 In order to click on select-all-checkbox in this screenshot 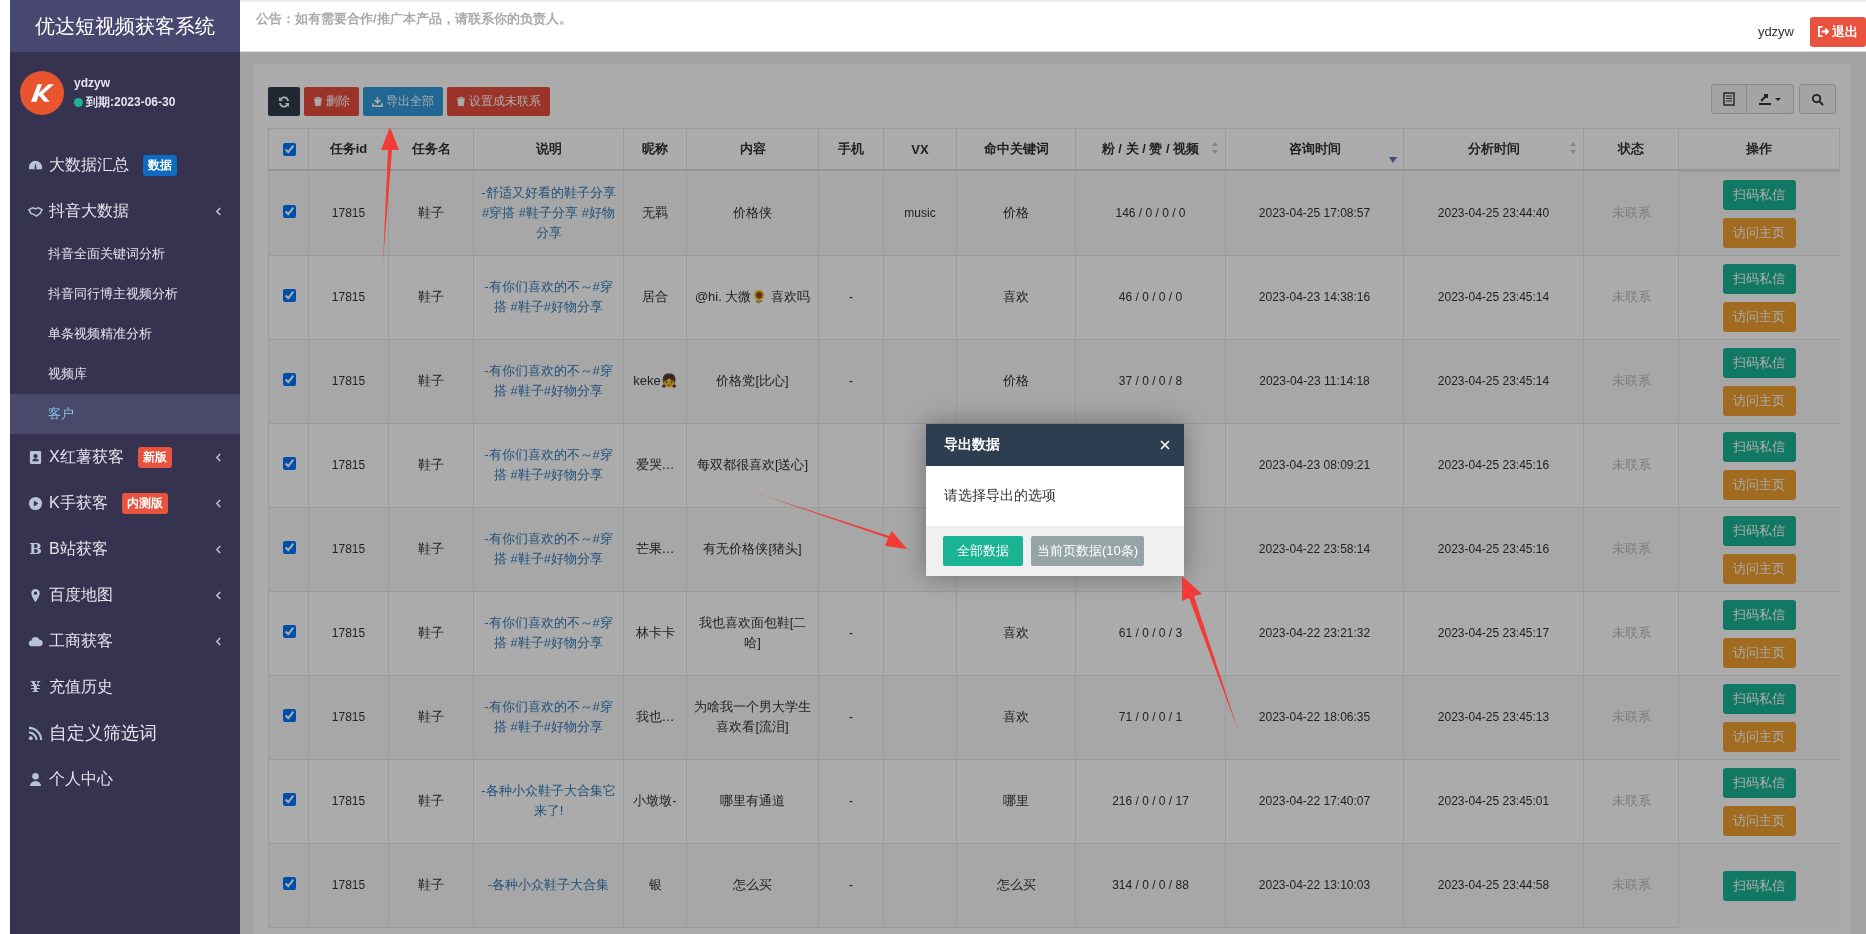, I will do `click(289, 149)`.